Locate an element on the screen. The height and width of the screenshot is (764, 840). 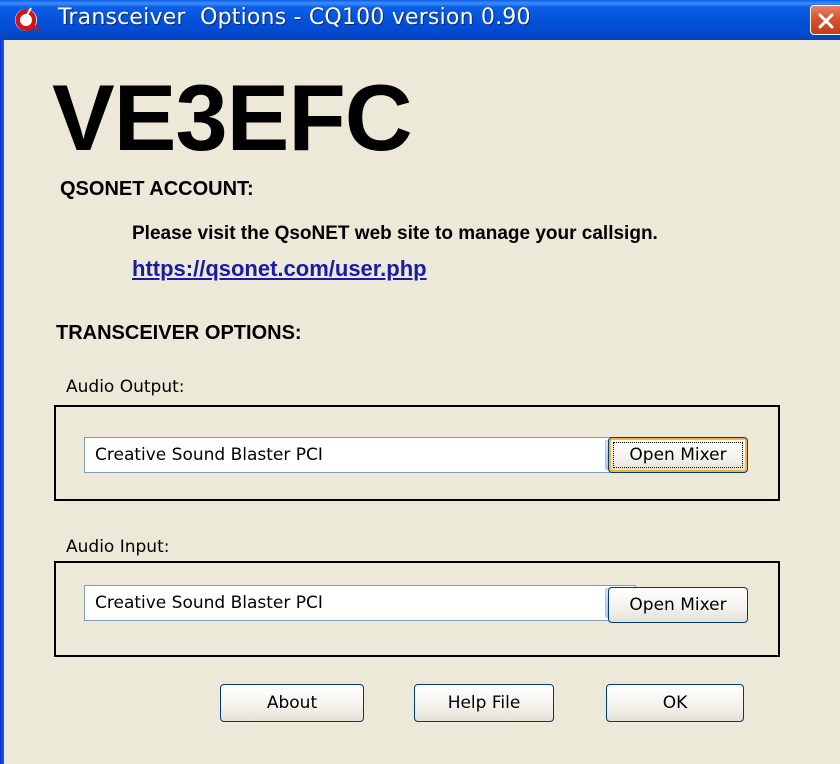
audio-output-group: Creative Sound Blaster PCI Open Mixer is located at coordinates (417, 453).